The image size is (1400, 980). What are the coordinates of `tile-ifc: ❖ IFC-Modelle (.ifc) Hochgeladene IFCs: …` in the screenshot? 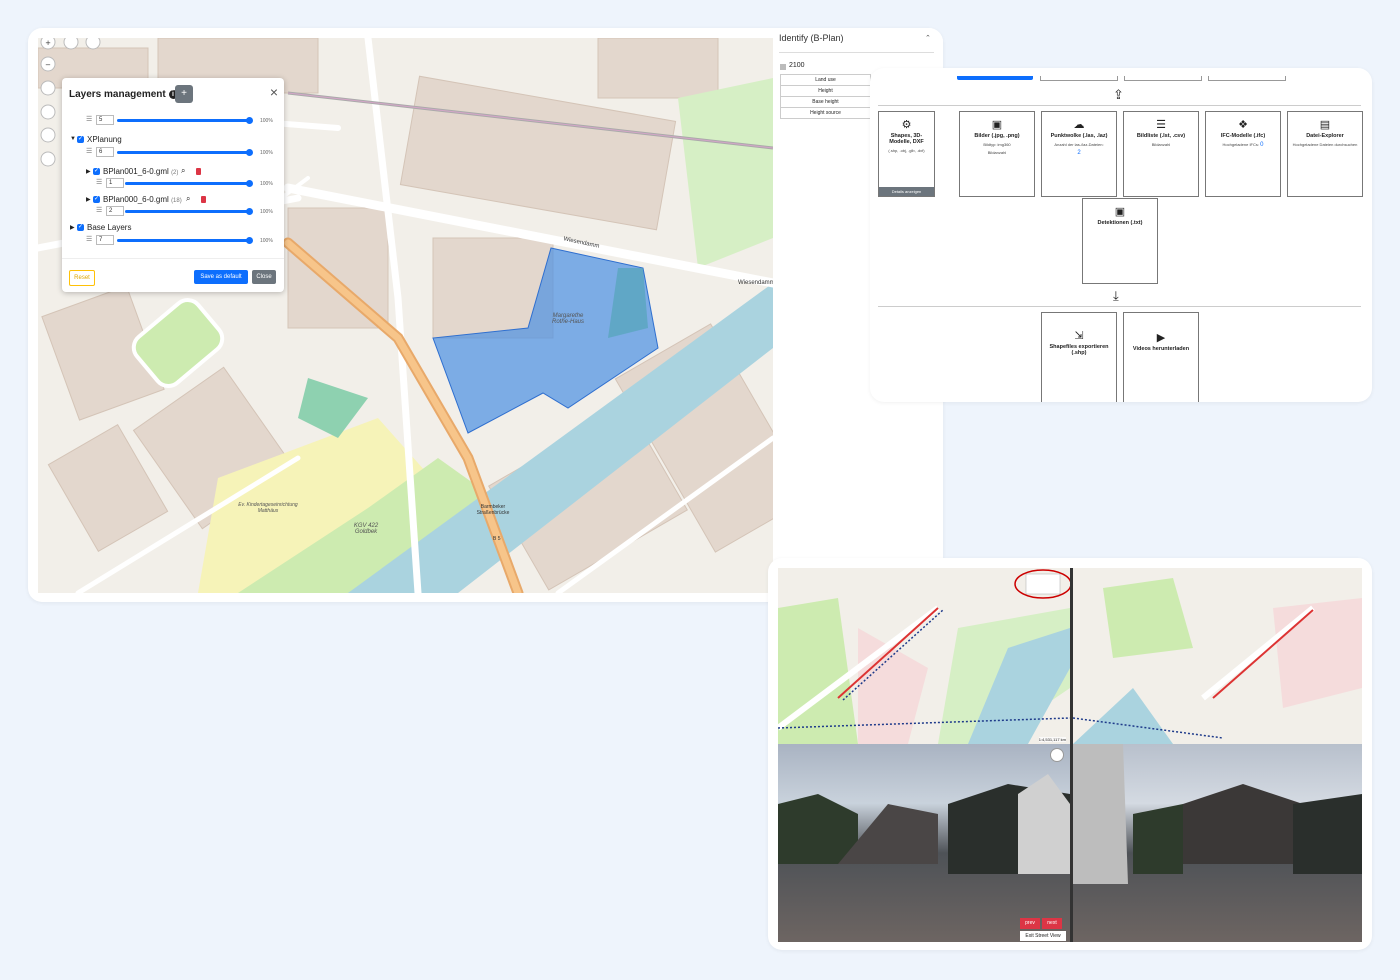 It's located at (1243, 154).